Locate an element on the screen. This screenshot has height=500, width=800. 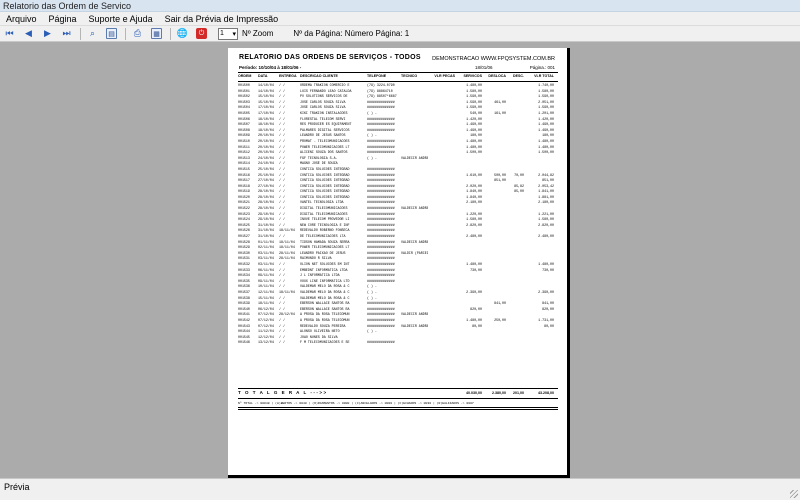
cell-cliente: MAGNO JOSÉ DE SOUZA is located at coordinates (319, 163).